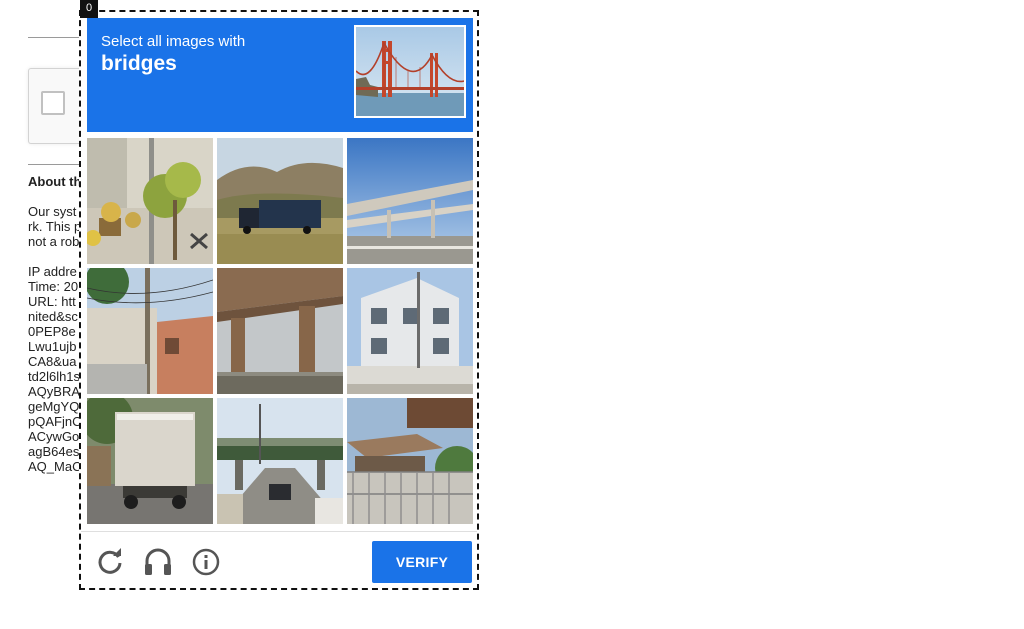 The width and height of the screenshot is (1024, 629). Describe the element at coordinates (55, 181) in the screenshot. I see `about-heading: About th` at that location.